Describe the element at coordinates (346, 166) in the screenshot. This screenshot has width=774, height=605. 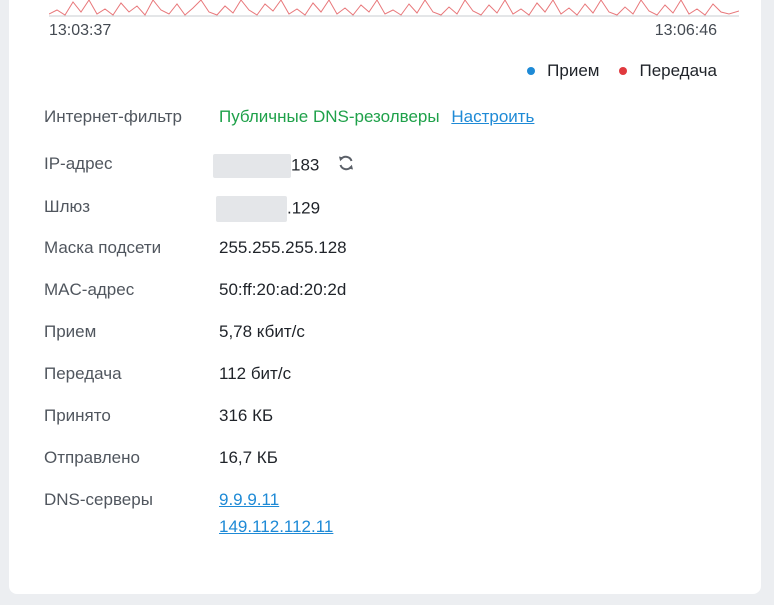
I see `refresh-icon` at that location.